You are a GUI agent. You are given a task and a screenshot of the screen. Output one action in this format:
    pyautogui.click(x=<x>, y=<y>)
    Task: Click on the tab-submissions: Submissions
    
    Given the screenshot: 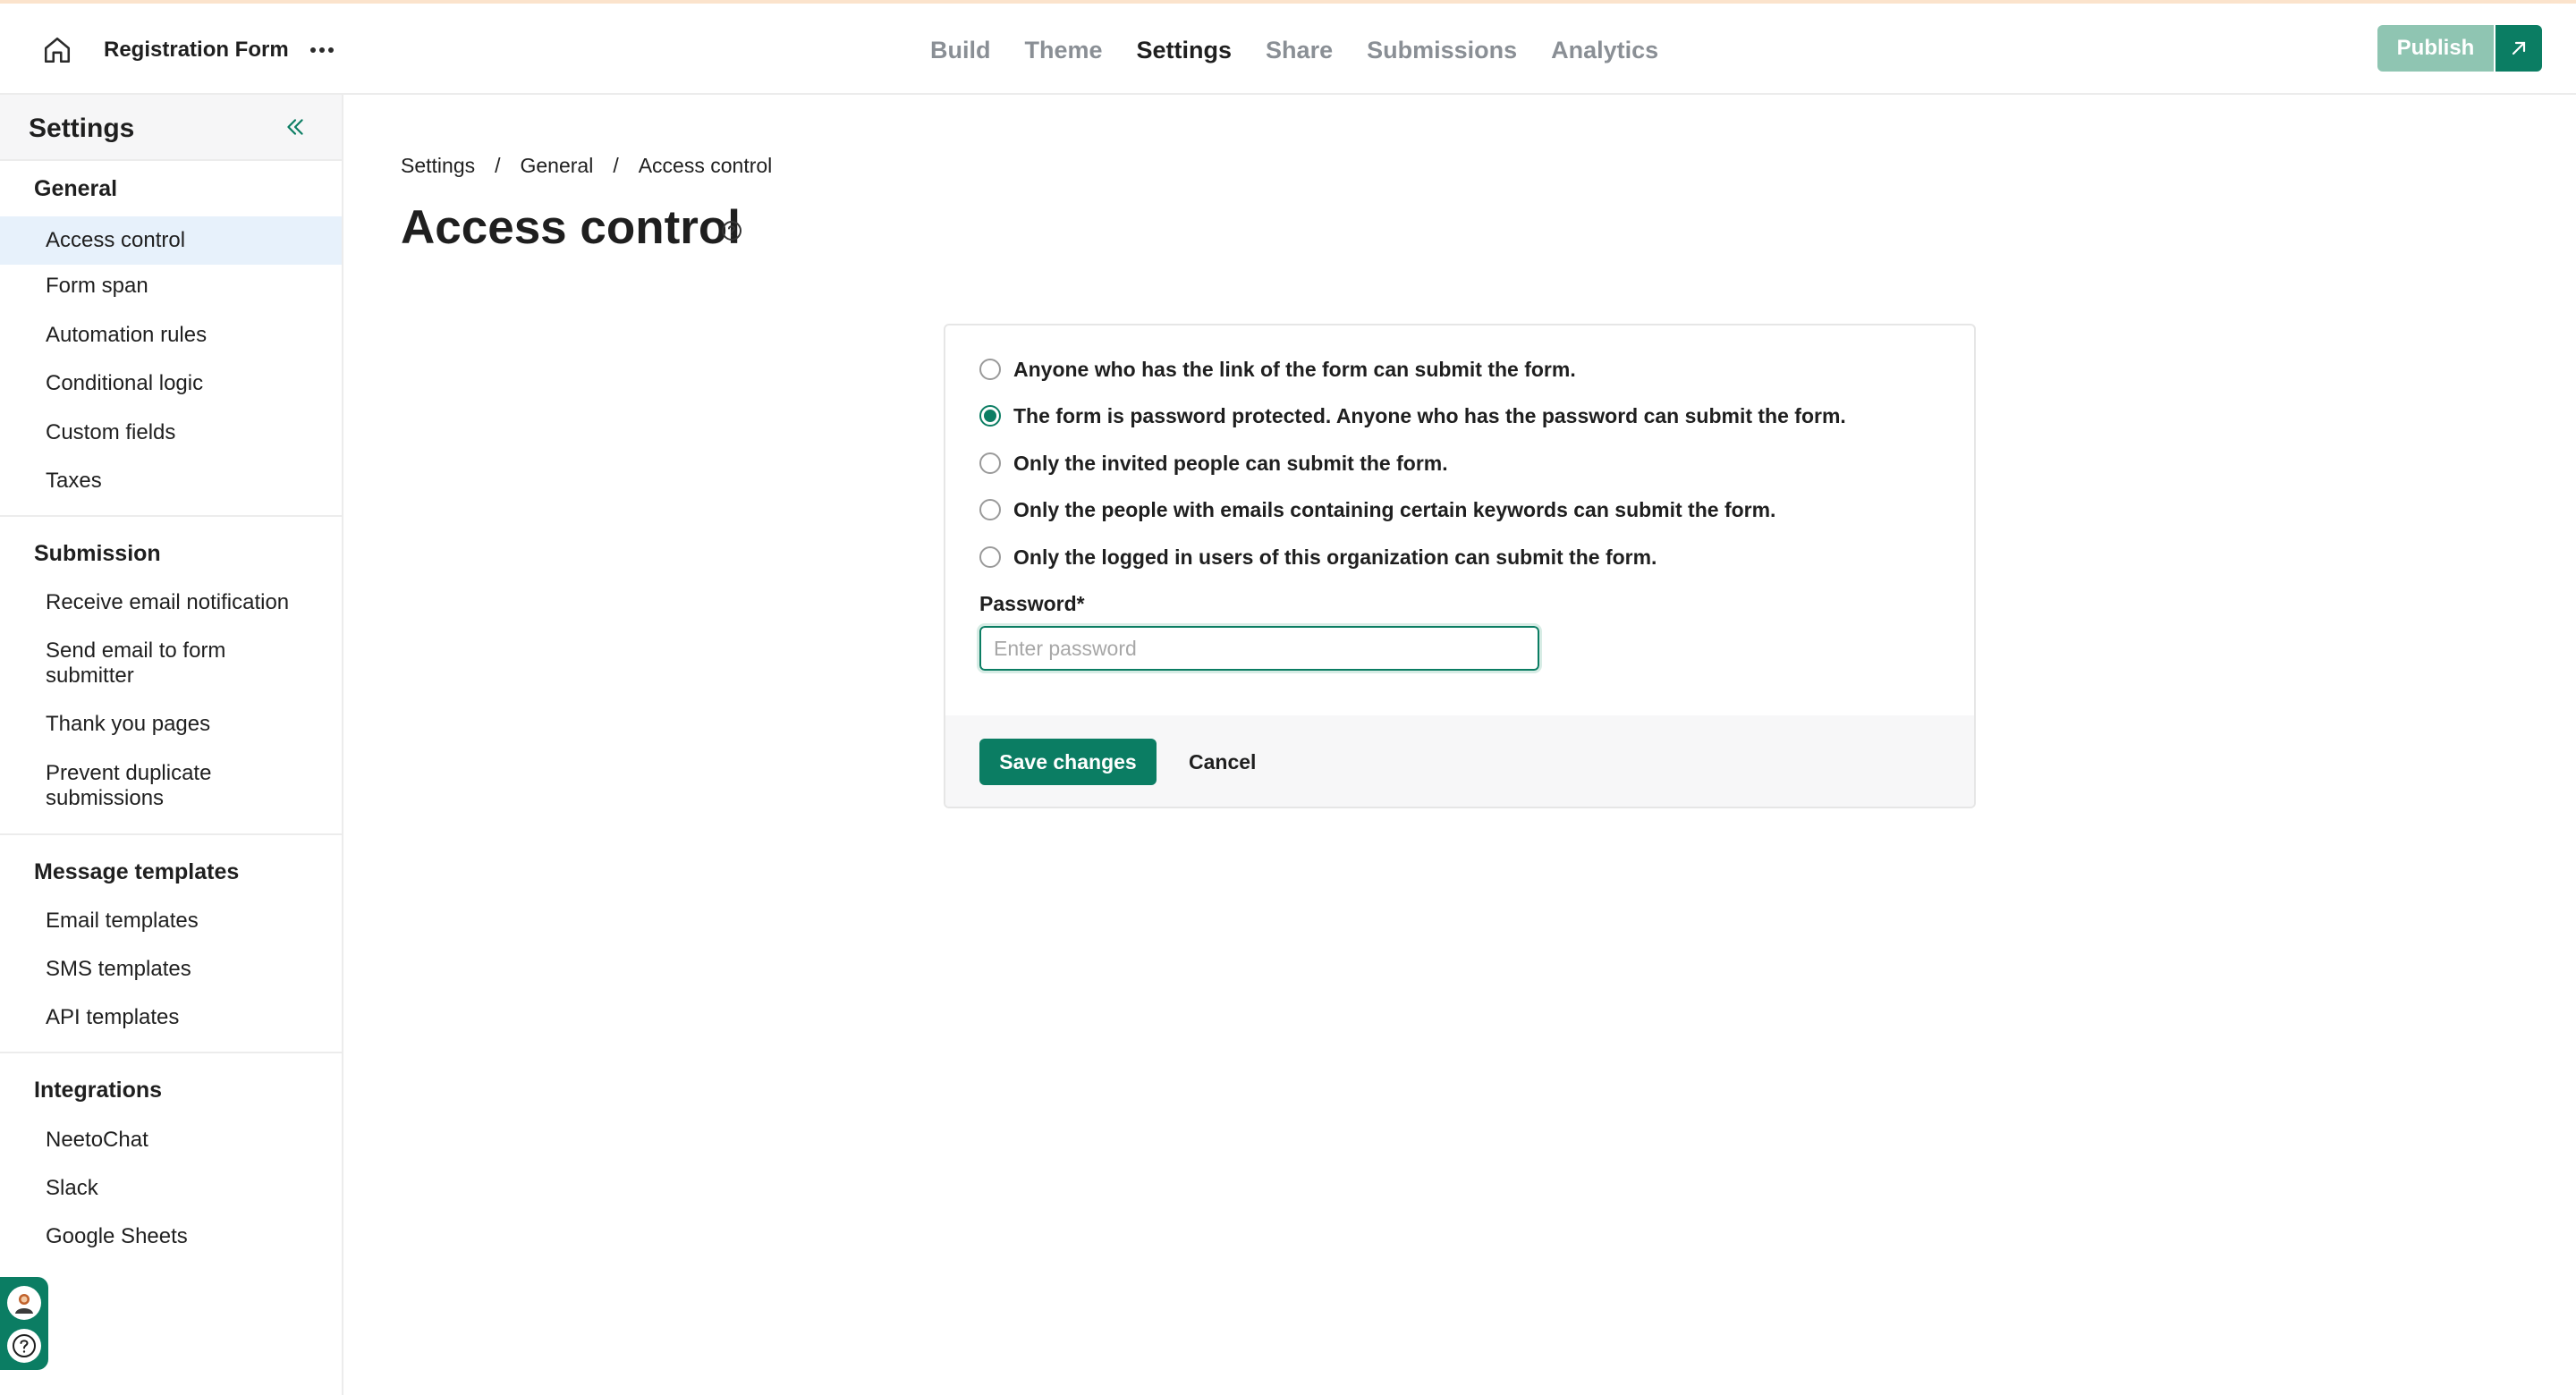 What is the action you would take?
    pyautogui.click(x=1442, y=50)
    